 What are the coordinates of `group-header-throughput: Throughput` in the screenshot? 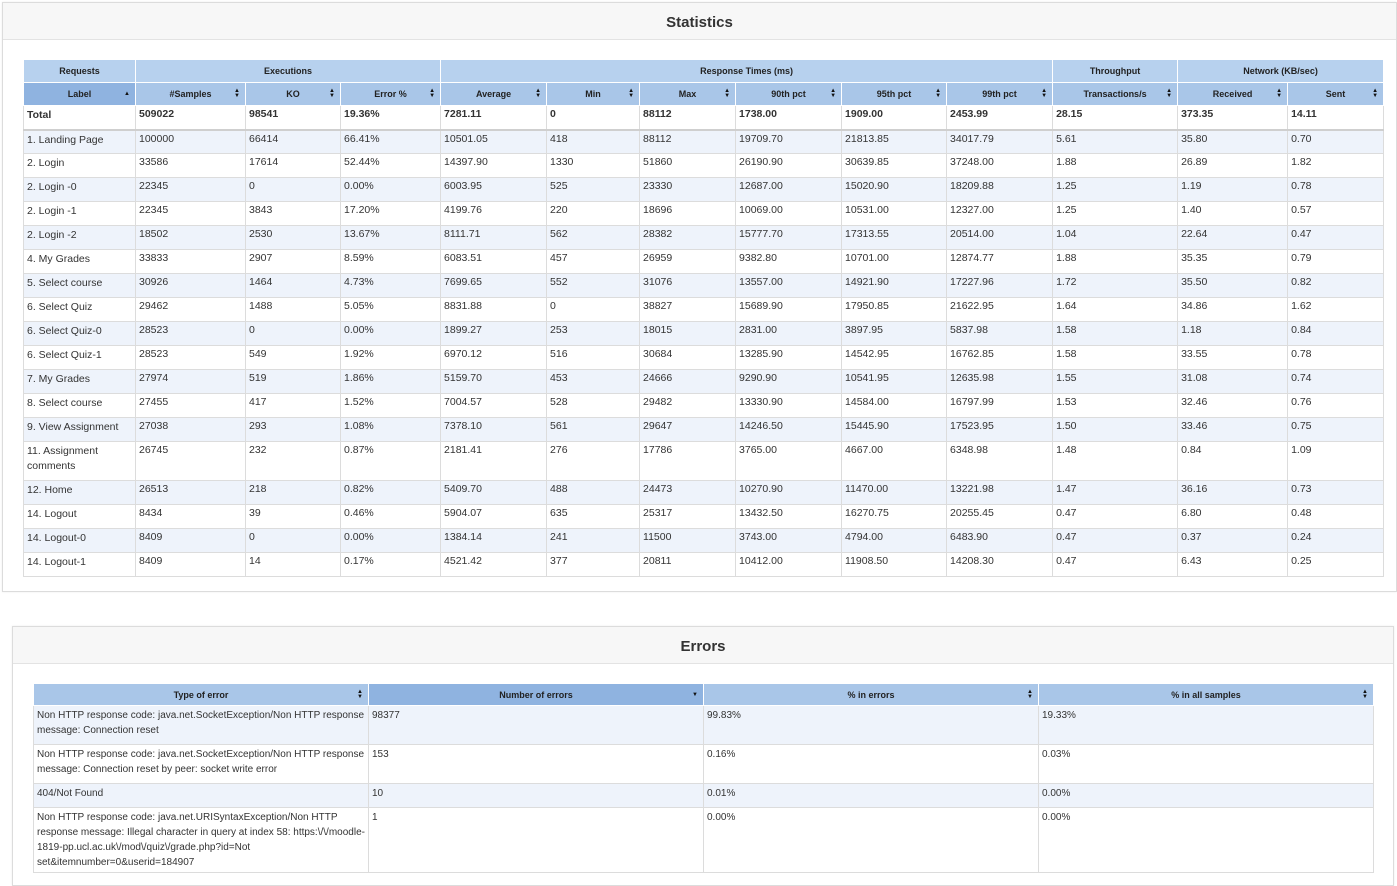 It's located at (1115, 71).